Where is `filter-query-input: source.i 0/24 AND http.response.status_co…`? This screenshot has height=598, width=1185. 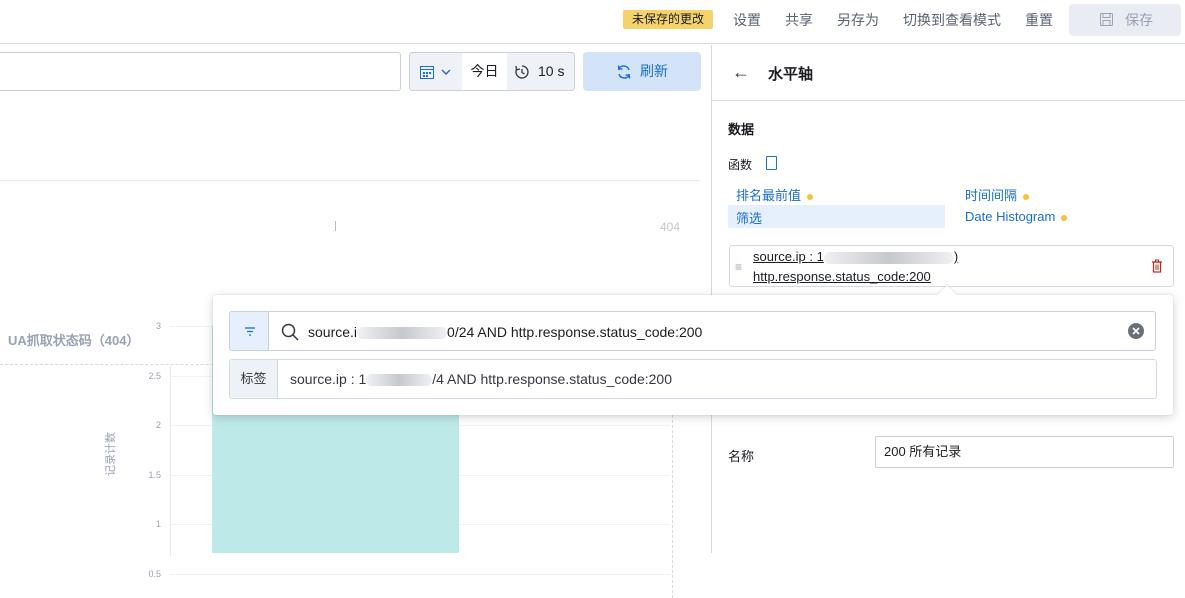
filter-query-input: source.i 0/24 AND http.response.status_co… is located at coordinates (712, 331).